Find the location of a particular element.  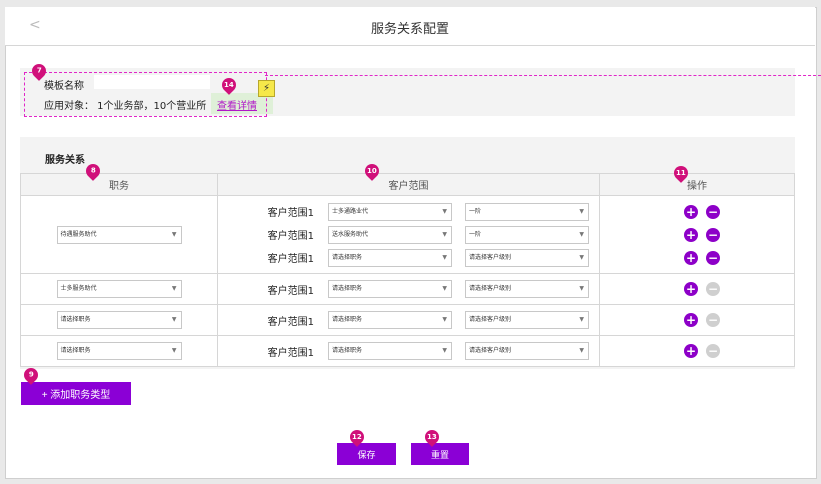

ops-cell: + − + − + − is located at coordinates (697, 234).